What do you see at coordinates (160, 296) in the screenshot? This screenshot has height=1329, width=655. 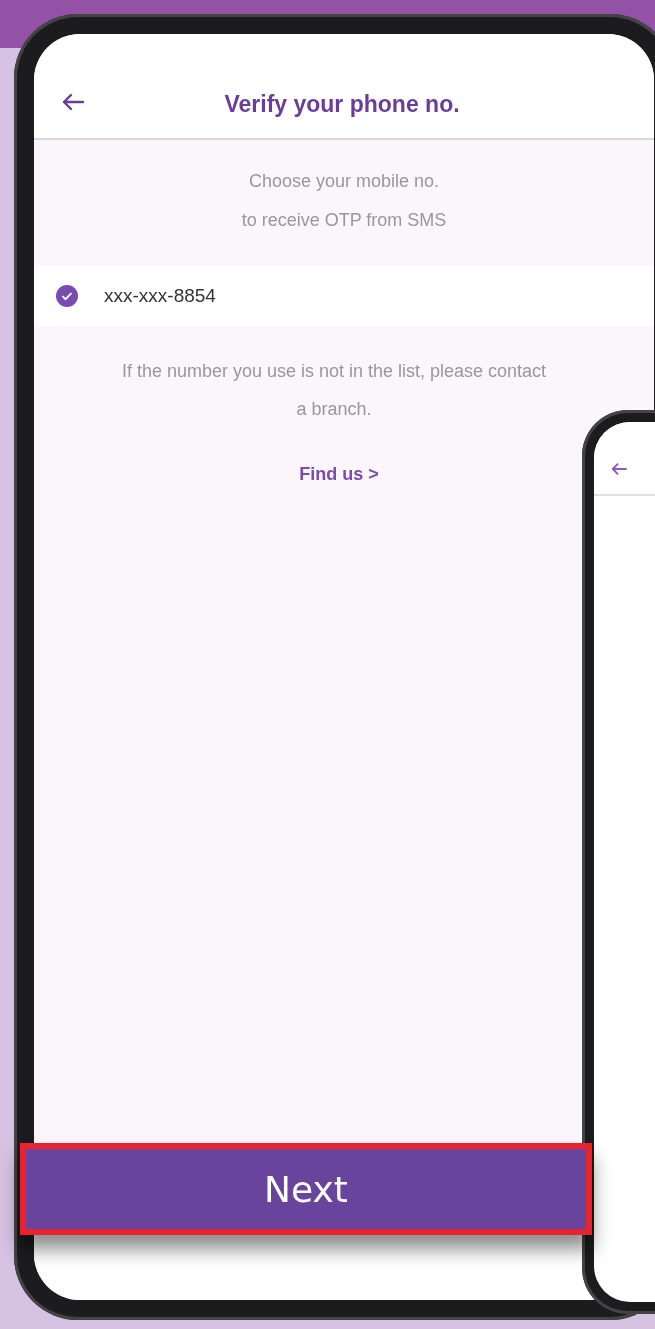 I see `phone-number: xxx-xxx-8854` at bounding box center [160, 296].